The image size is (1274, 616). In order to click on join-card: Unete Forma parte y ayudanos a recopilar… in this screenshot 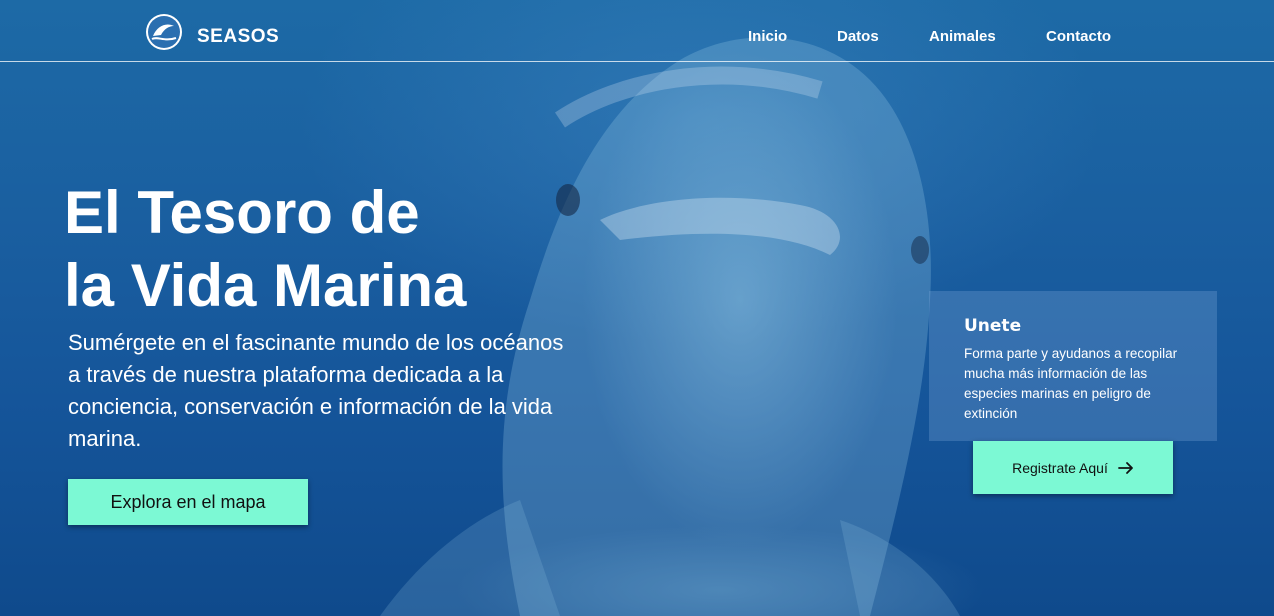, I will do `click(1073, 366)`.